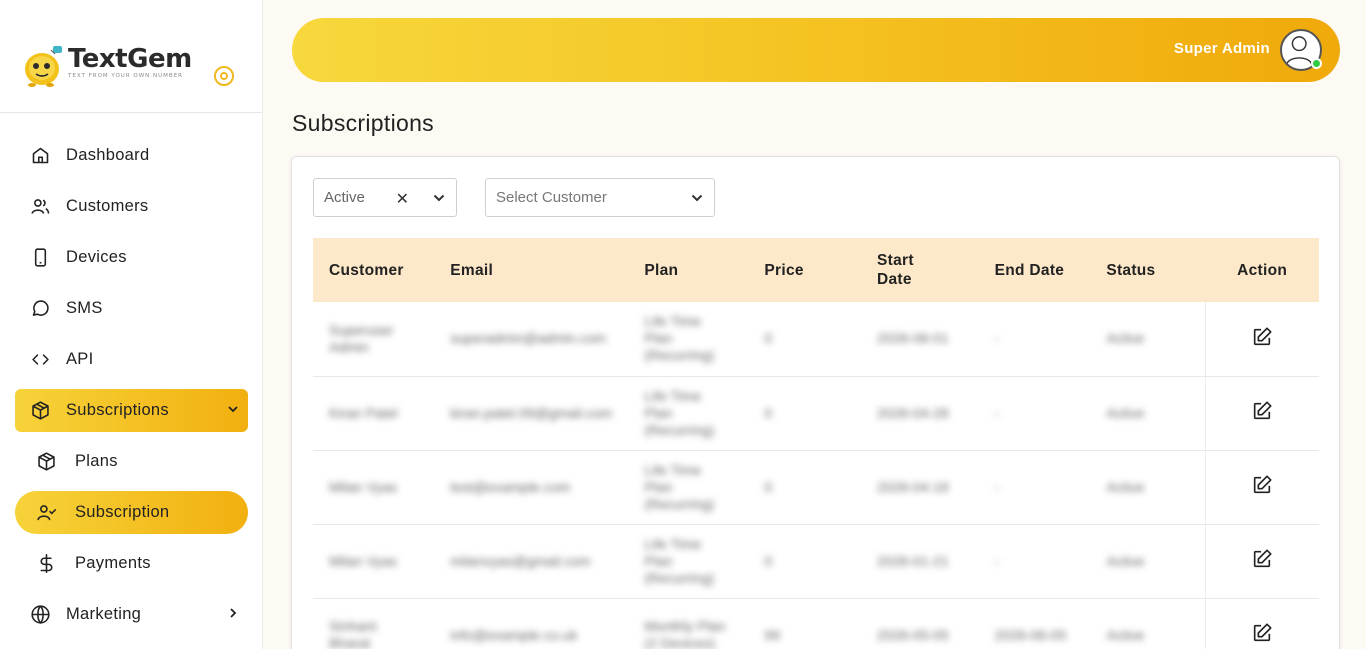 The width and height of the screenshot is (1366, 649). What do you see at coordinates (510, 486) in the screenshot?
I see `table-cell: test@example.com` at bounding box center [510, 486].